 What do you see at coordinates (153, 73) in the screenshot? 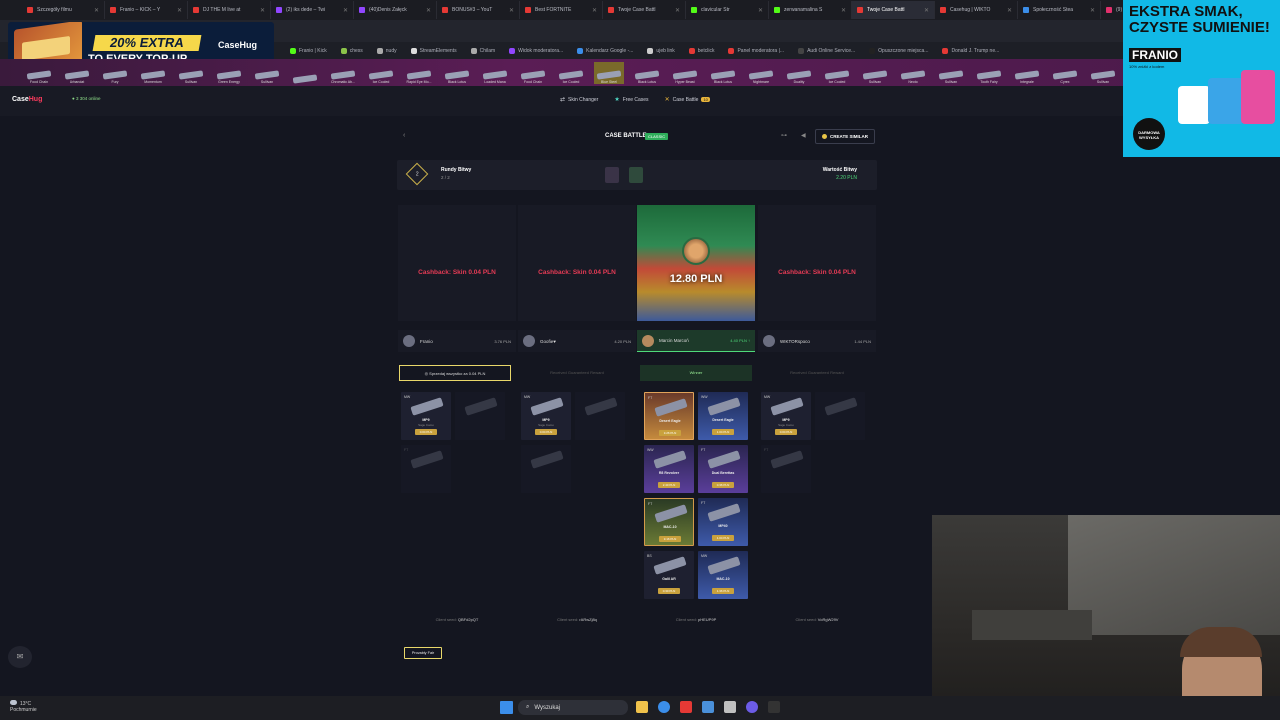
I see `ticker-item: Momentum` at bounding box center [153, 73].